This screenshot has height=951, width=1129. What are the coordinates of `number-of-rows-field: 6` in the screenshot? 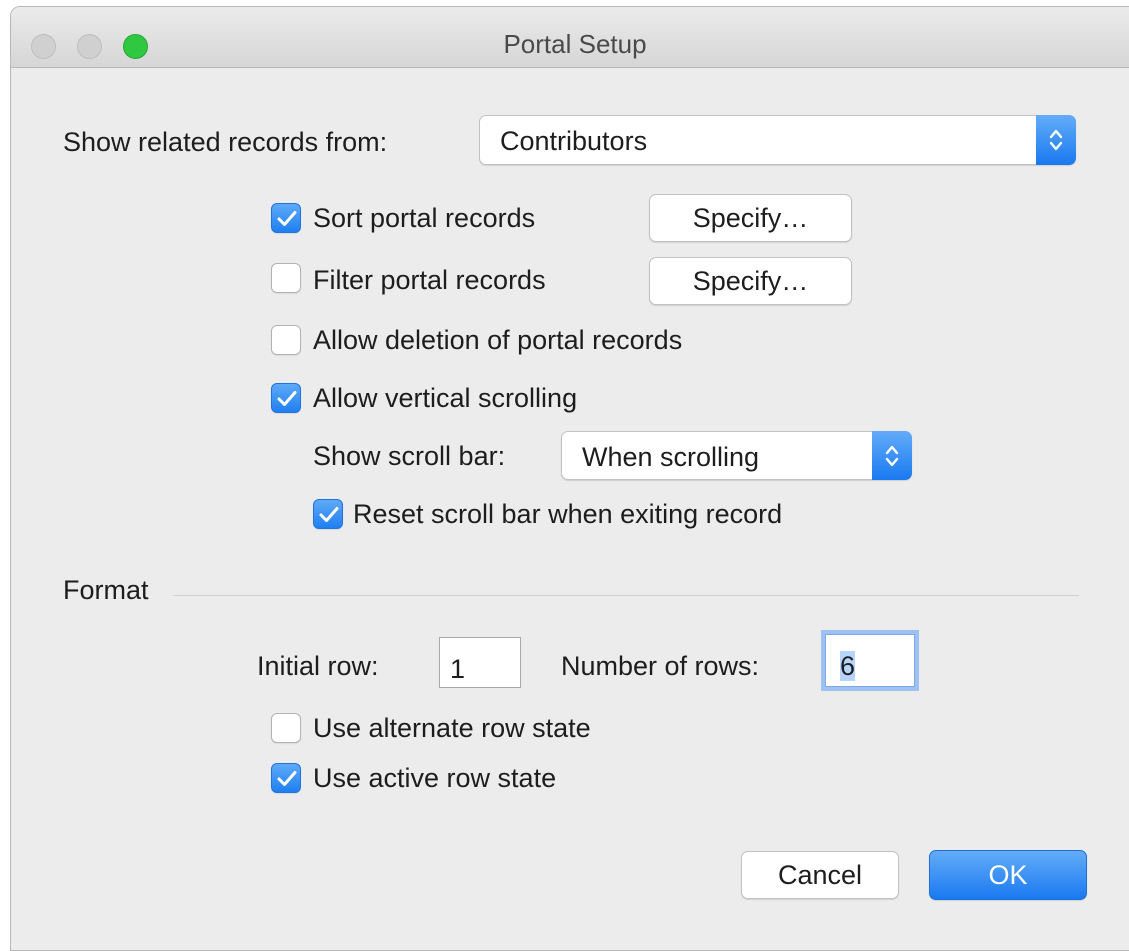 It's located at (870, 660).